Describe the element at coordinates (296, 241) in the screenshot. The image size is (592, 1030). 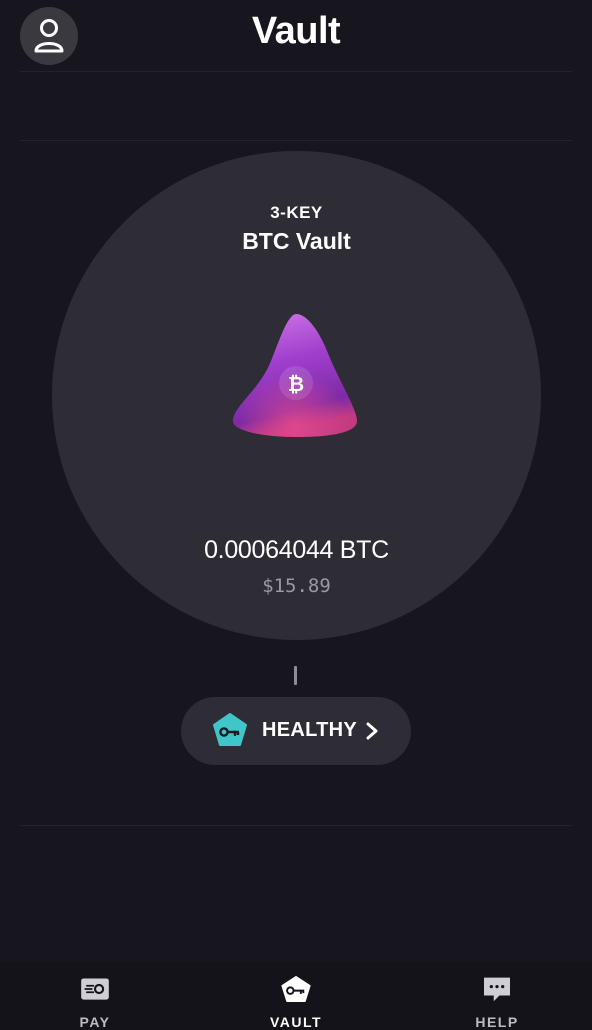
I see `vault-name: BTC Vault` at that location.